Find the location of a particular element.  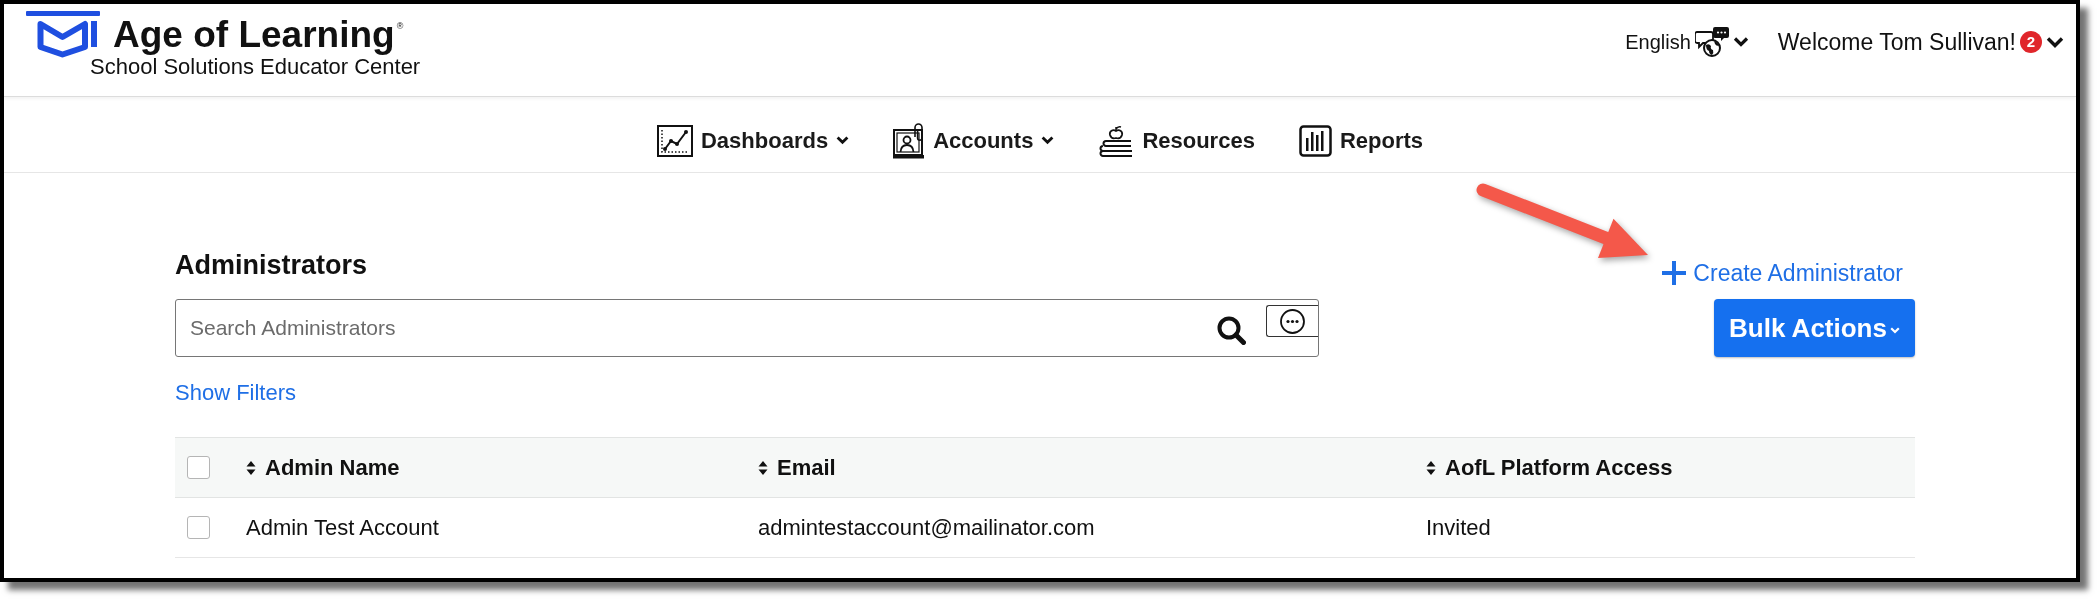

show-filters-link: Show Filters is located at coordinates (236, 393).